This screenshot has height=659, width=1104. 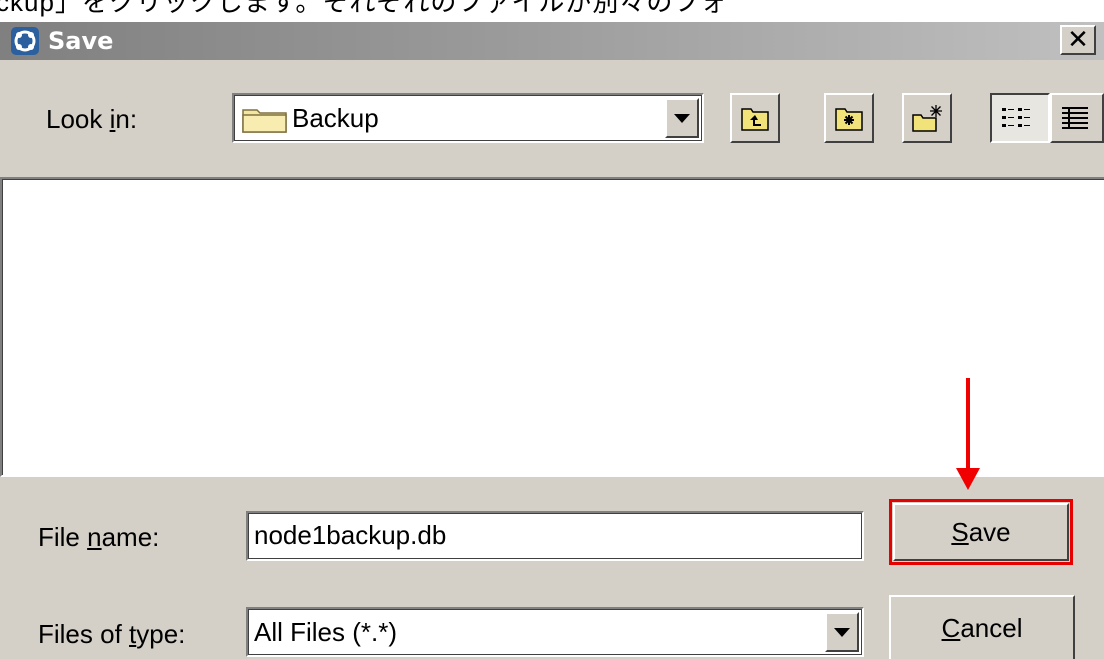 I want to click on details-view-button, so click(x=1077, y=118).